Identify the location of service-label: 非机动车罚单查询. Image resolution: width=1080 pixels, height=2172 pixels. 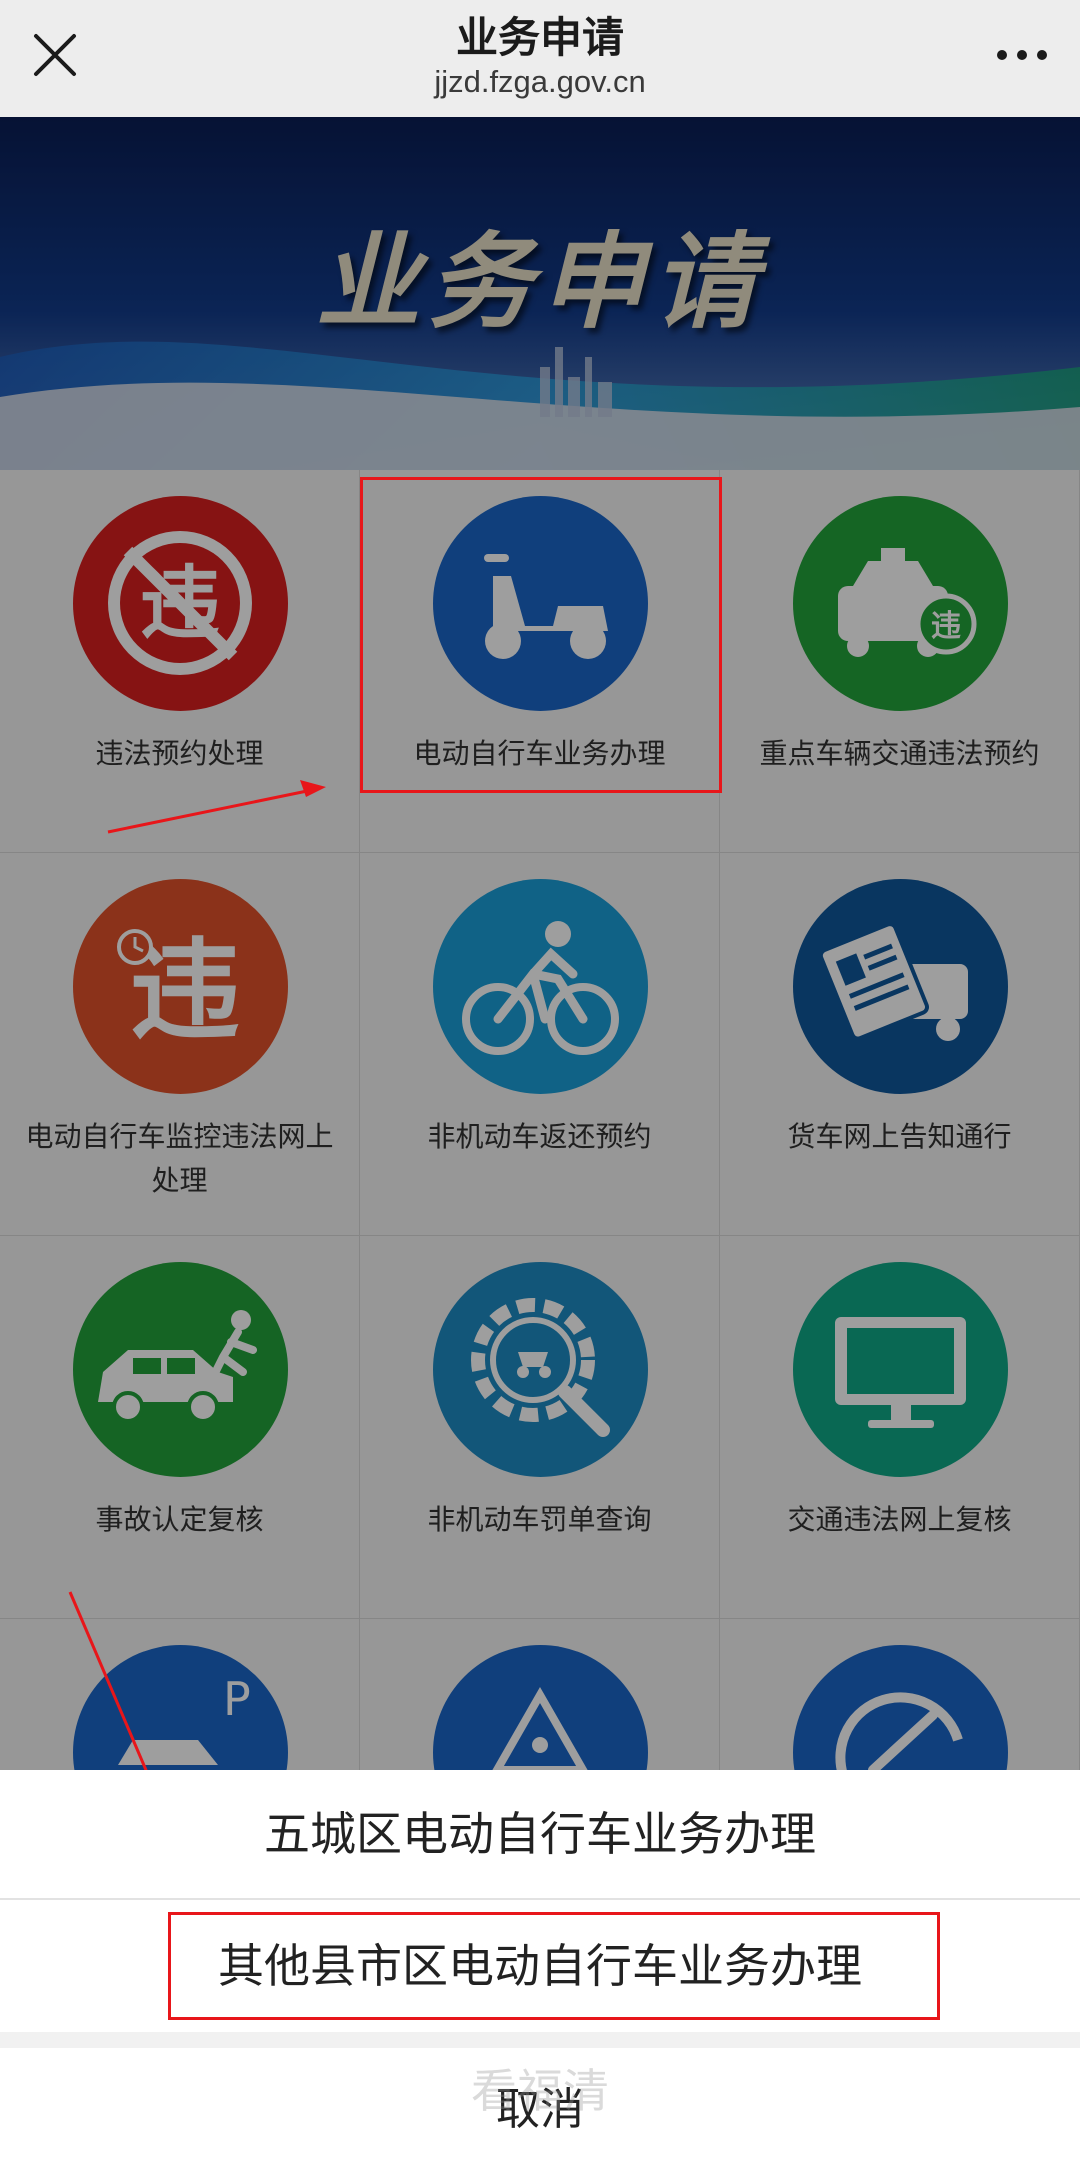
(539, 1519).